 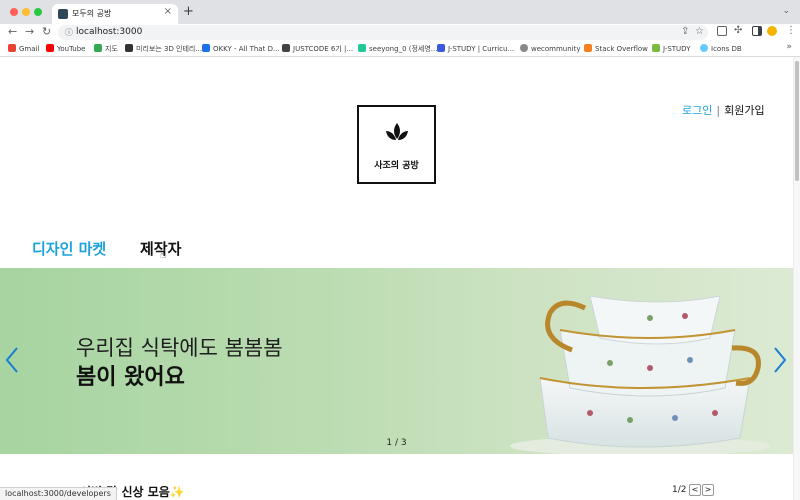 I want to click on sparkles-icon: ✨, so click(x=177, y=492).